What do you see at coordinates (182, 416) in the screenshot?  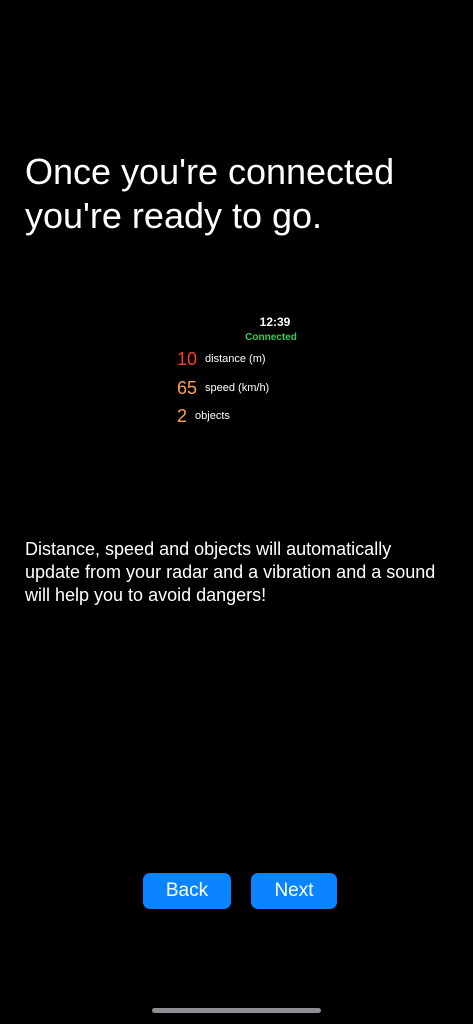 I see `objects-value: 2` at bounding box center [182, 416].